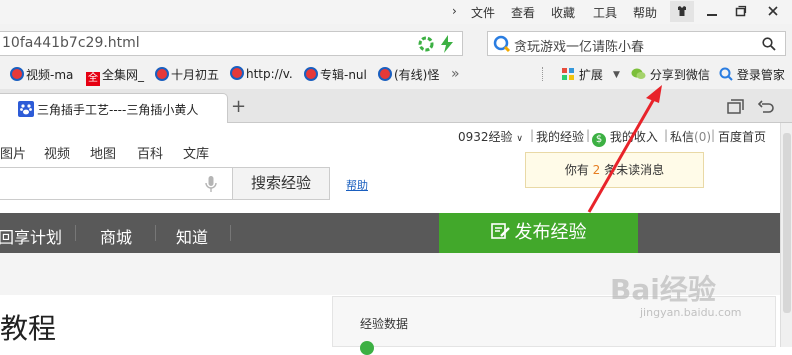 This screenshot has width=792, height=355. Describe the element at coordinates (769, 44) in the screenshot. I see `search-icon` at that location.